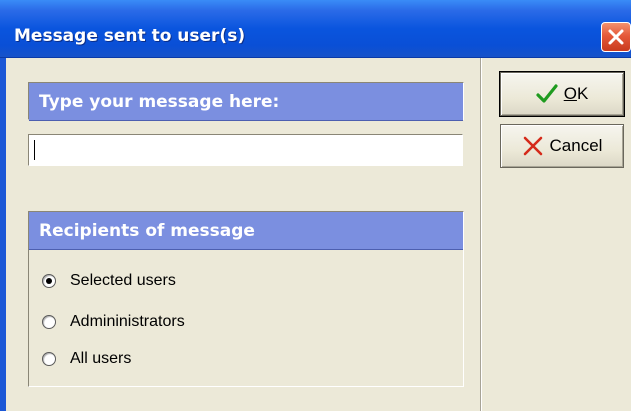 The width and height of the screenshot is (631, 411). I want to click on message-group: Type your message here:, so click(246, 101).